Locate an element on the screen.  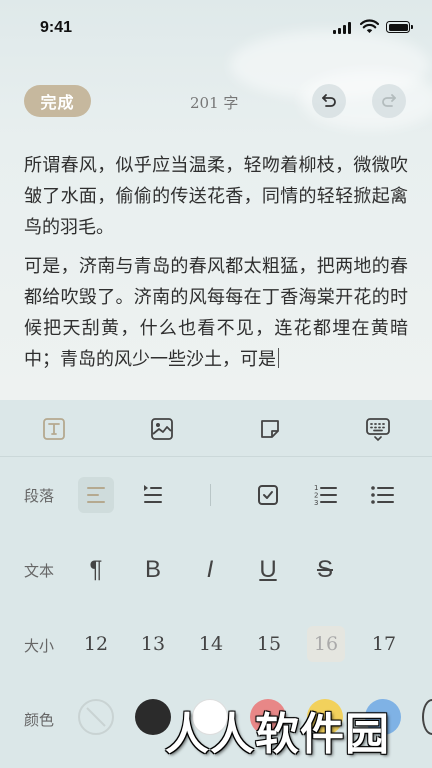
strikethrough-button: S is located at coordinates (325, 570).